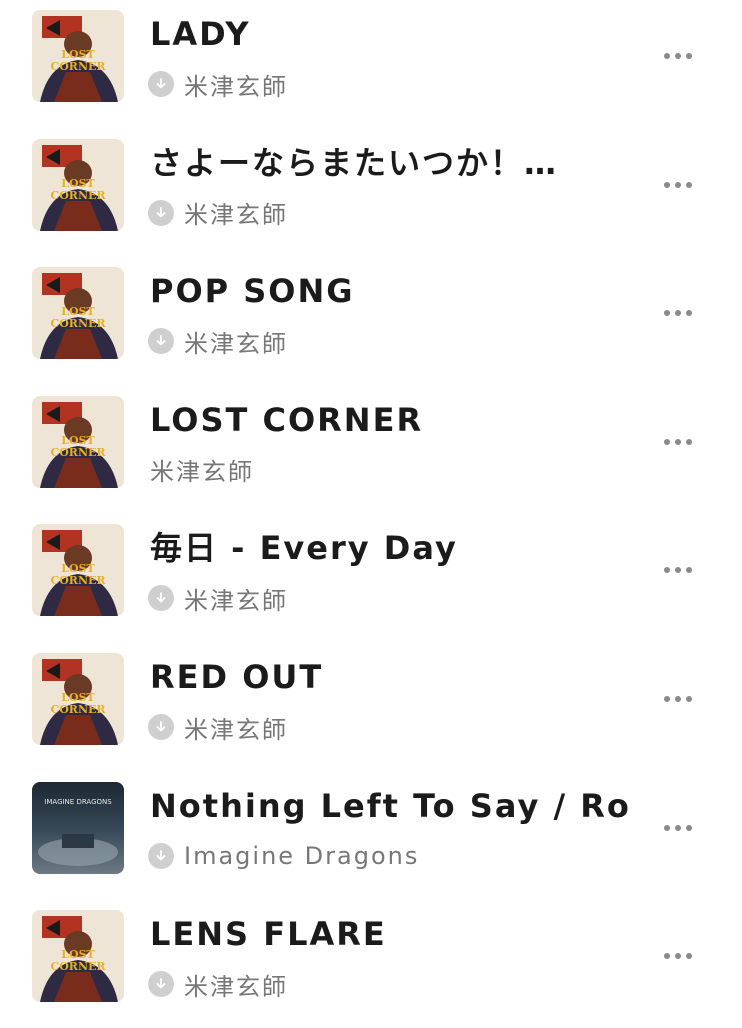 The width and height of the screenshot is (742, 1028). What do you see at coordinates (371, 193) in the screenshot?
I see `song-row: LOST CORNER さよーならまたいつか！… 米津玄師` at bounding box center [371, 193].